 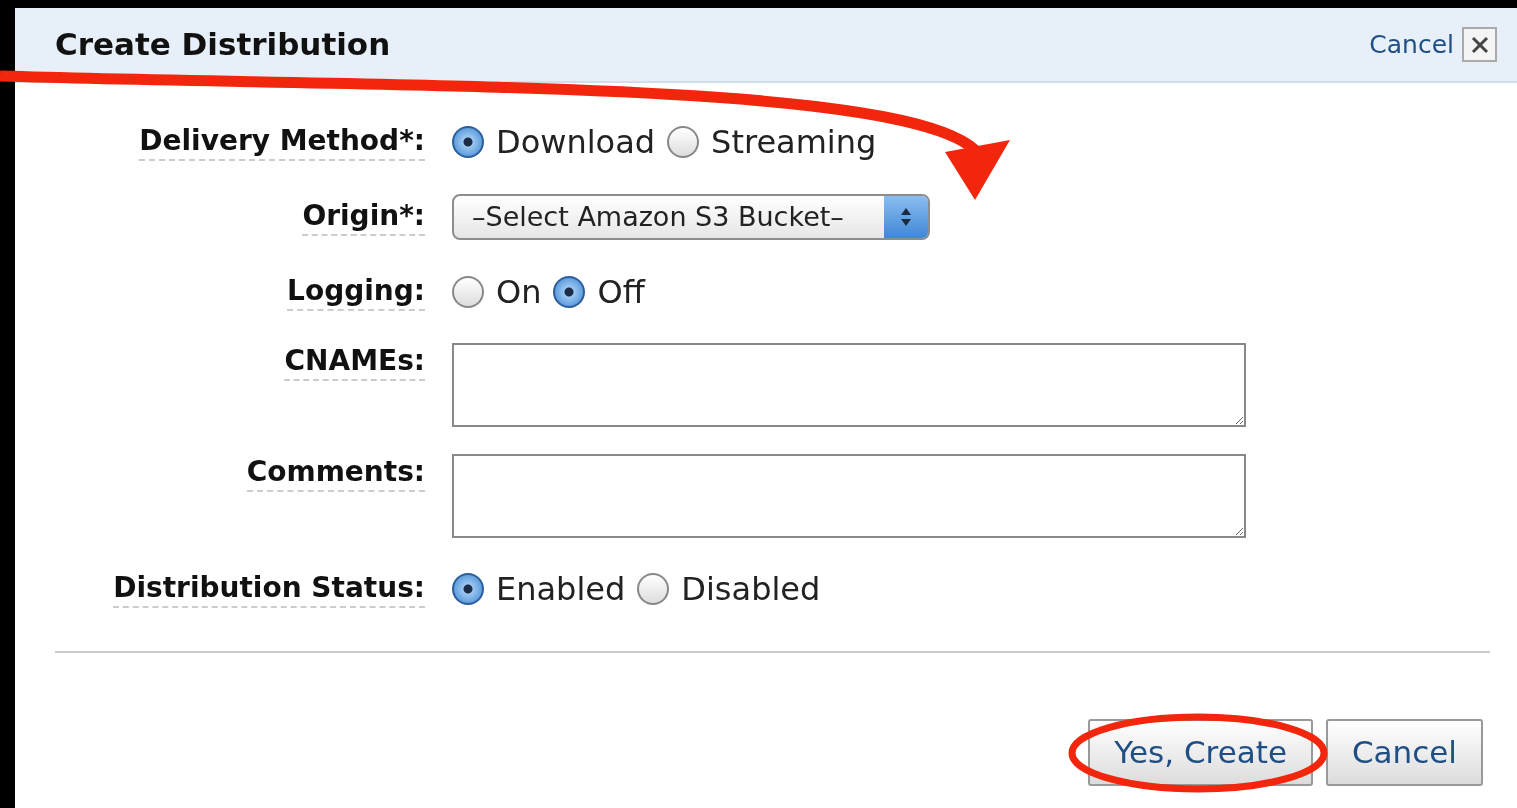 What do you see at coordinates (794, 142) in the screenshot?
I see `option-label: Streaming` at bounding box center [794, 142].